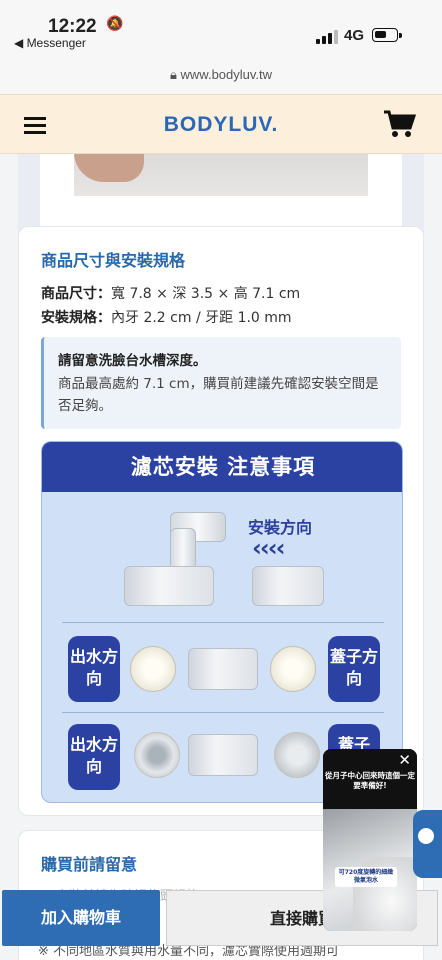  I want to click on cap-disc, so click(293, 669).